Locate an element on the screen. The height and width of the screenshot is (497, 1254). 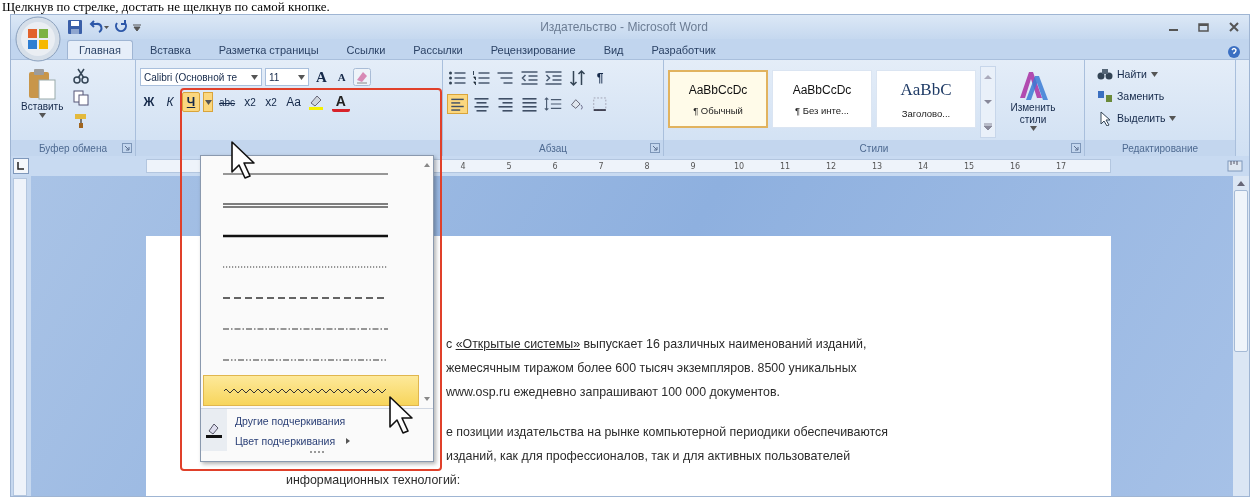
ruler-number: 13 is located at coordinates (877, 166).